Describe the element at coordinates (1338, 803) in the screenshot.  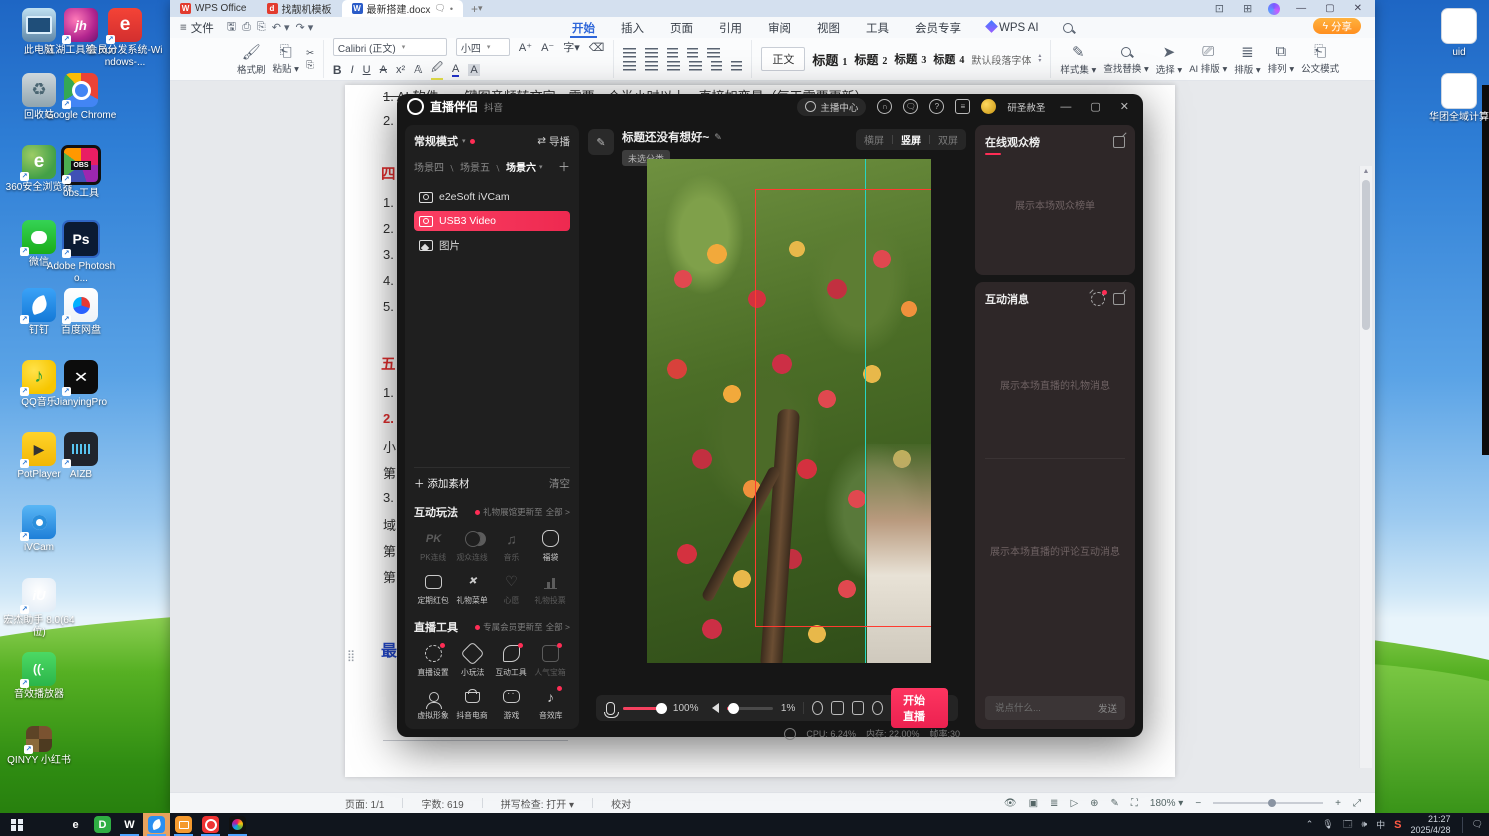
I see `zoom-in-button: +` at that location.